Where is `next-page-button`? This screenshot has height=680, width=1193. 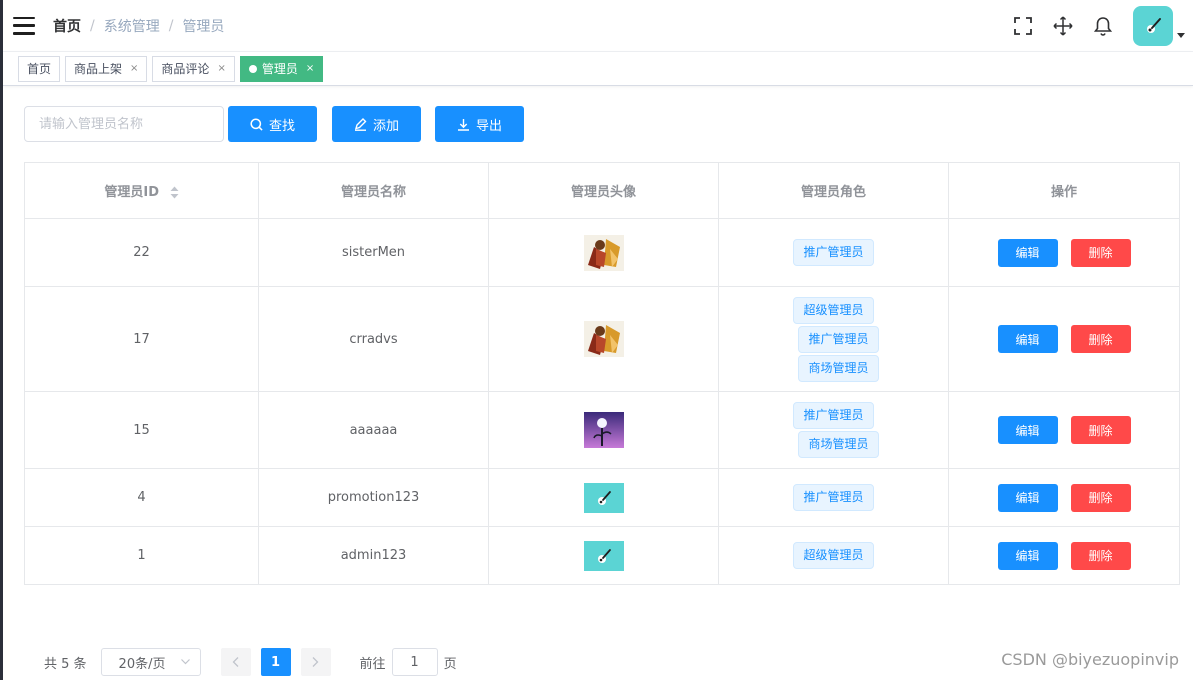 next-page-button is located at coordinates (315, 662).